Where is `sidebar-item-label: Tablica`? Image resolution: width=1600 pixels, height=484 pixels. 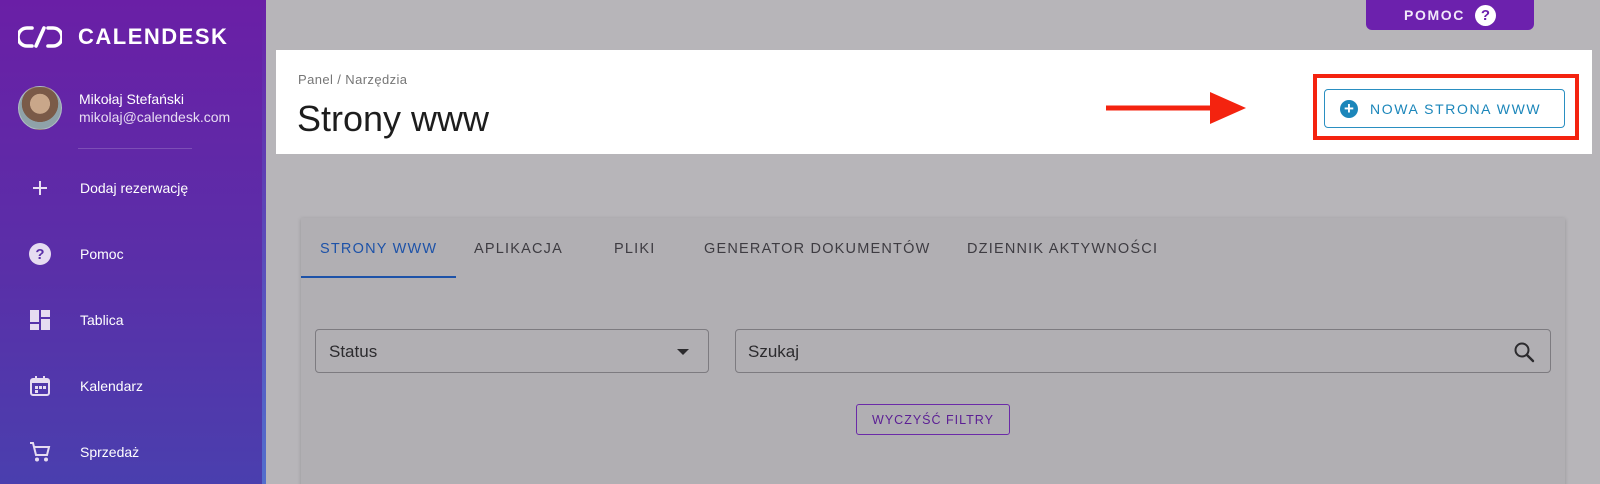 sidebar-item-label: Tablica is located at coordinates (102, 320).